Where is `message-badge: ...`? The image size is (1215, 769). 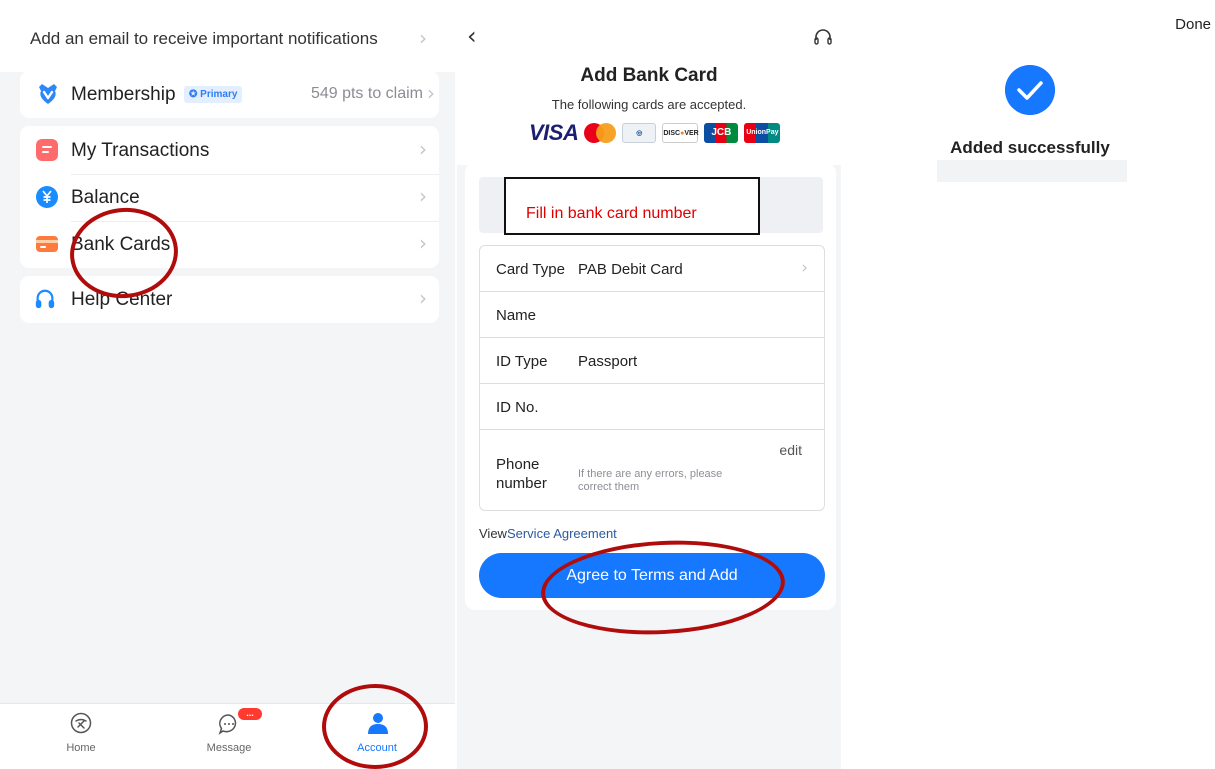
message-badge: ... is located at coordinates (250, 714).